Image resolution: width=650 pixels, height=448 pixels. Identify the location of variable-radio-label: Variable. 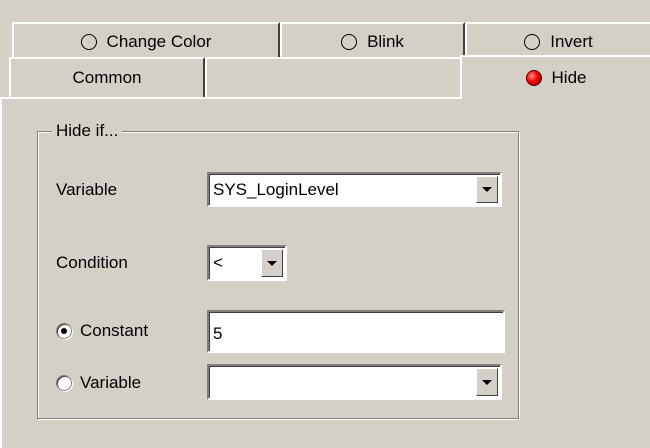
(111, 382).